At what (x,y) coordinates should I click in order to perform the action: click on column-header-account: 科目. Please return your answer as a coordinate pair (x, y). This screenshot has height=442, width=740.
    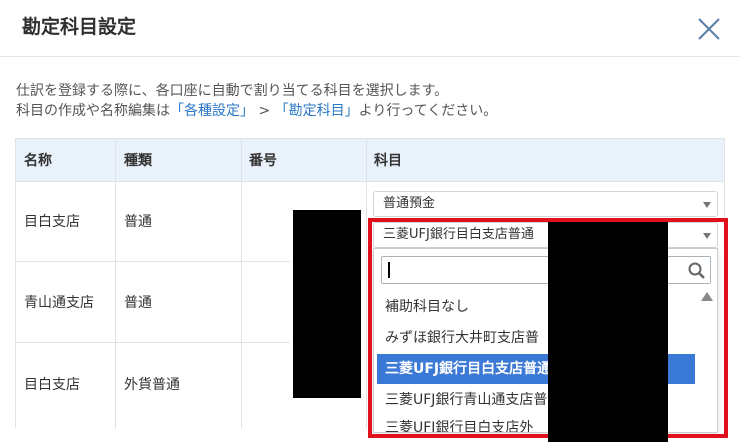
    Looking at the image, I should click on (388, 161).